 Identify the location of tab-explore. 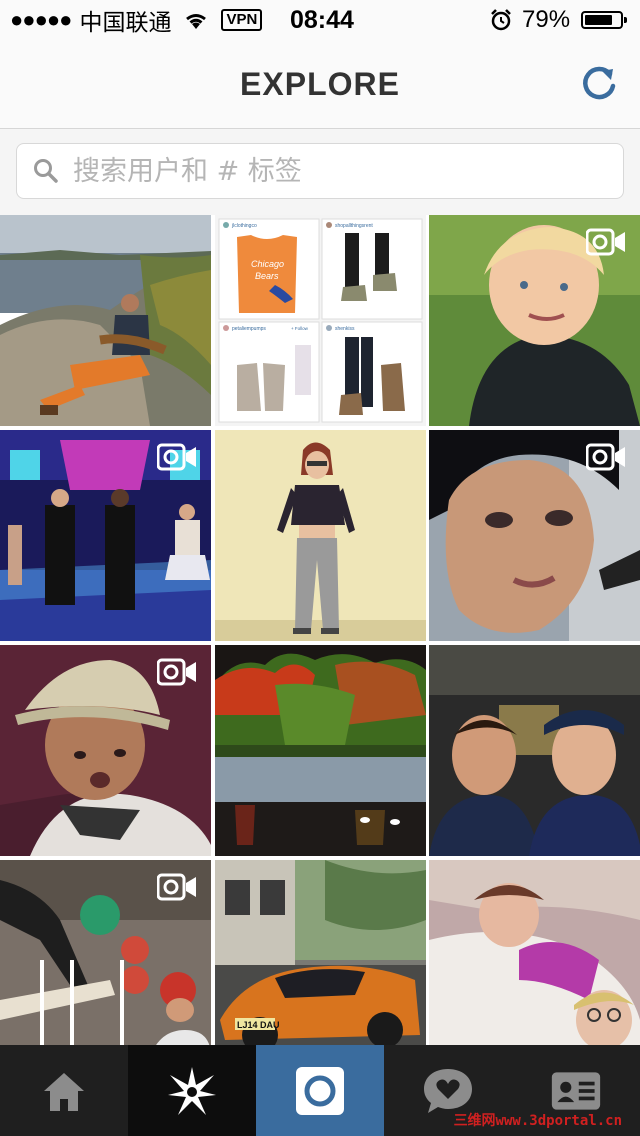
(192, 1090).